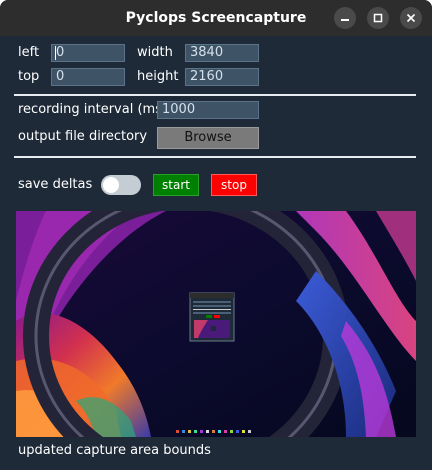  I want to click on minimize-button, so click(345, 18).